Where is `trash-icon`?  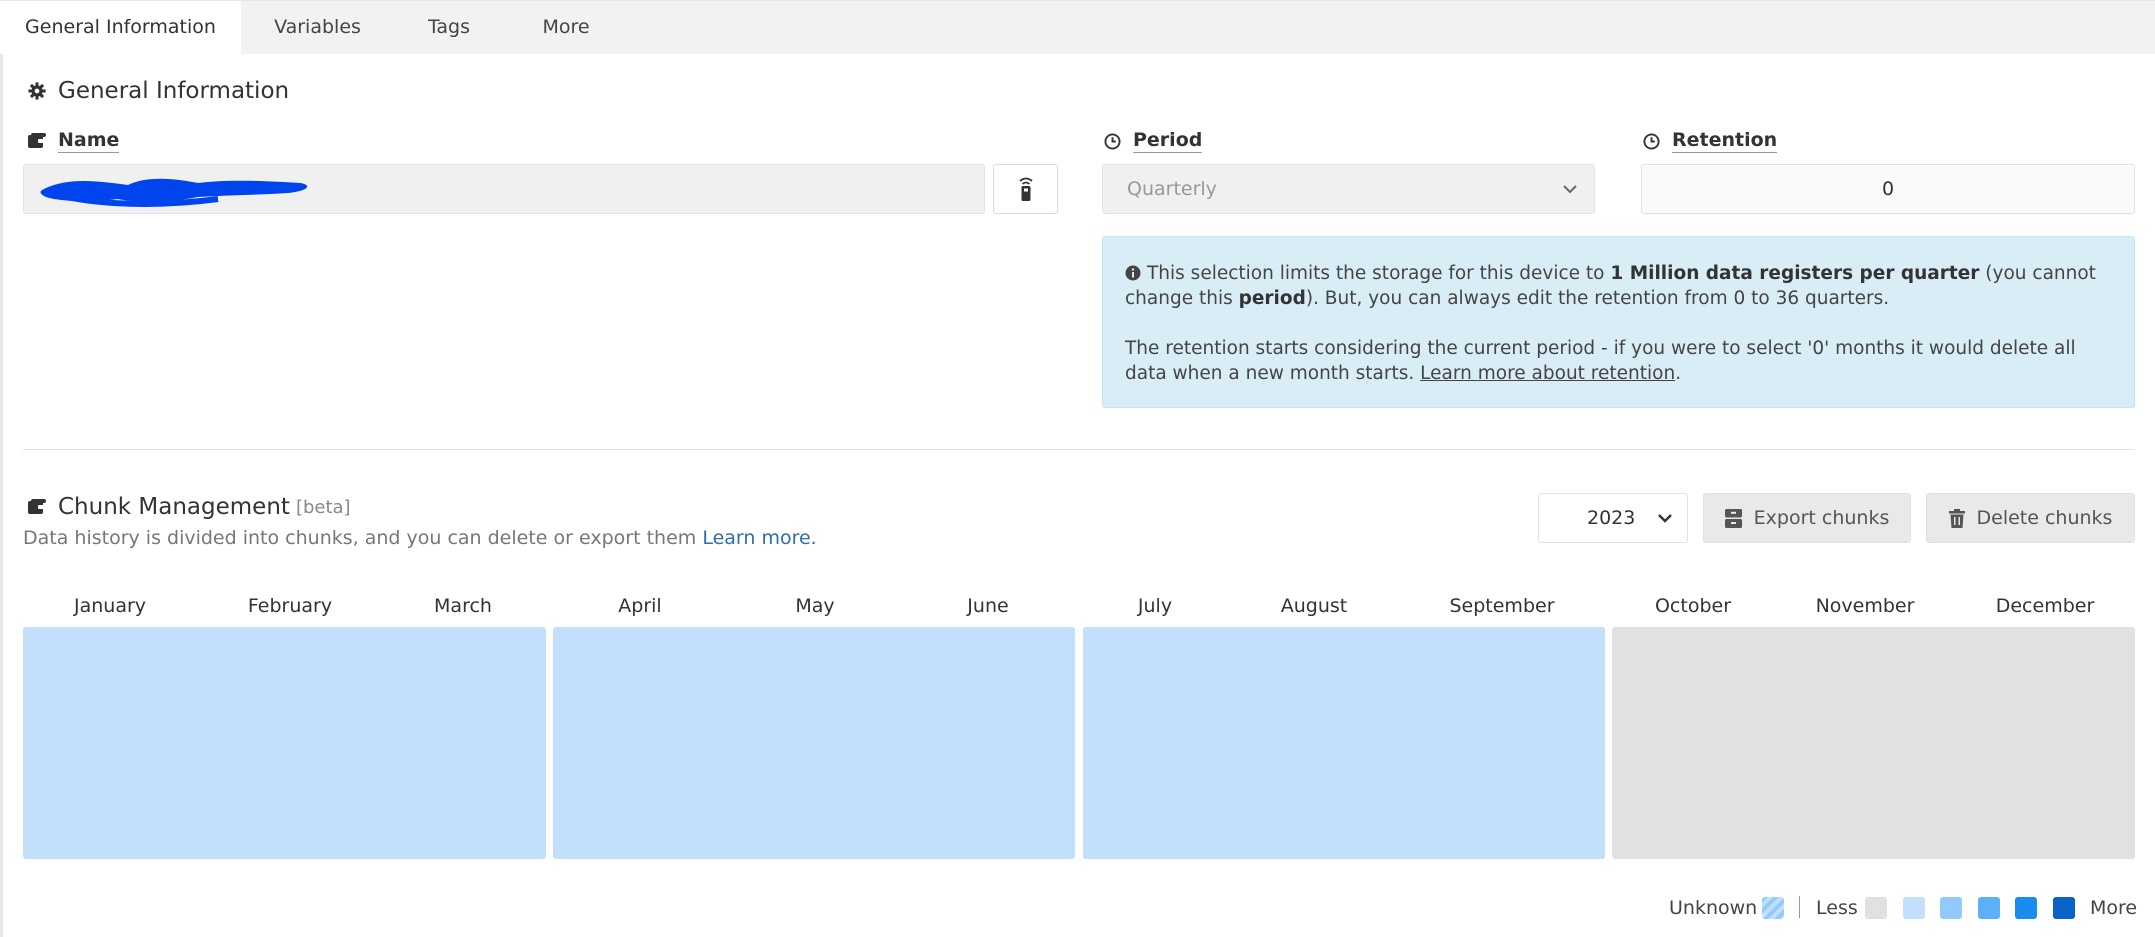 trash-icon is located at coordinates (1956, 518).